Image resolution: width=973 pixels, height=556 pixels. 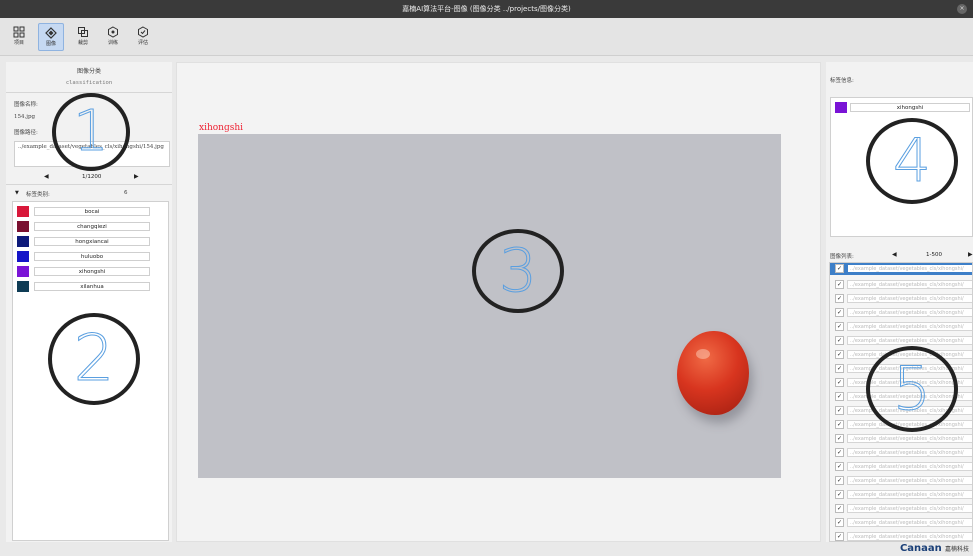 I want to click on prev-image-button: ◀, so click(x=46, y=176).